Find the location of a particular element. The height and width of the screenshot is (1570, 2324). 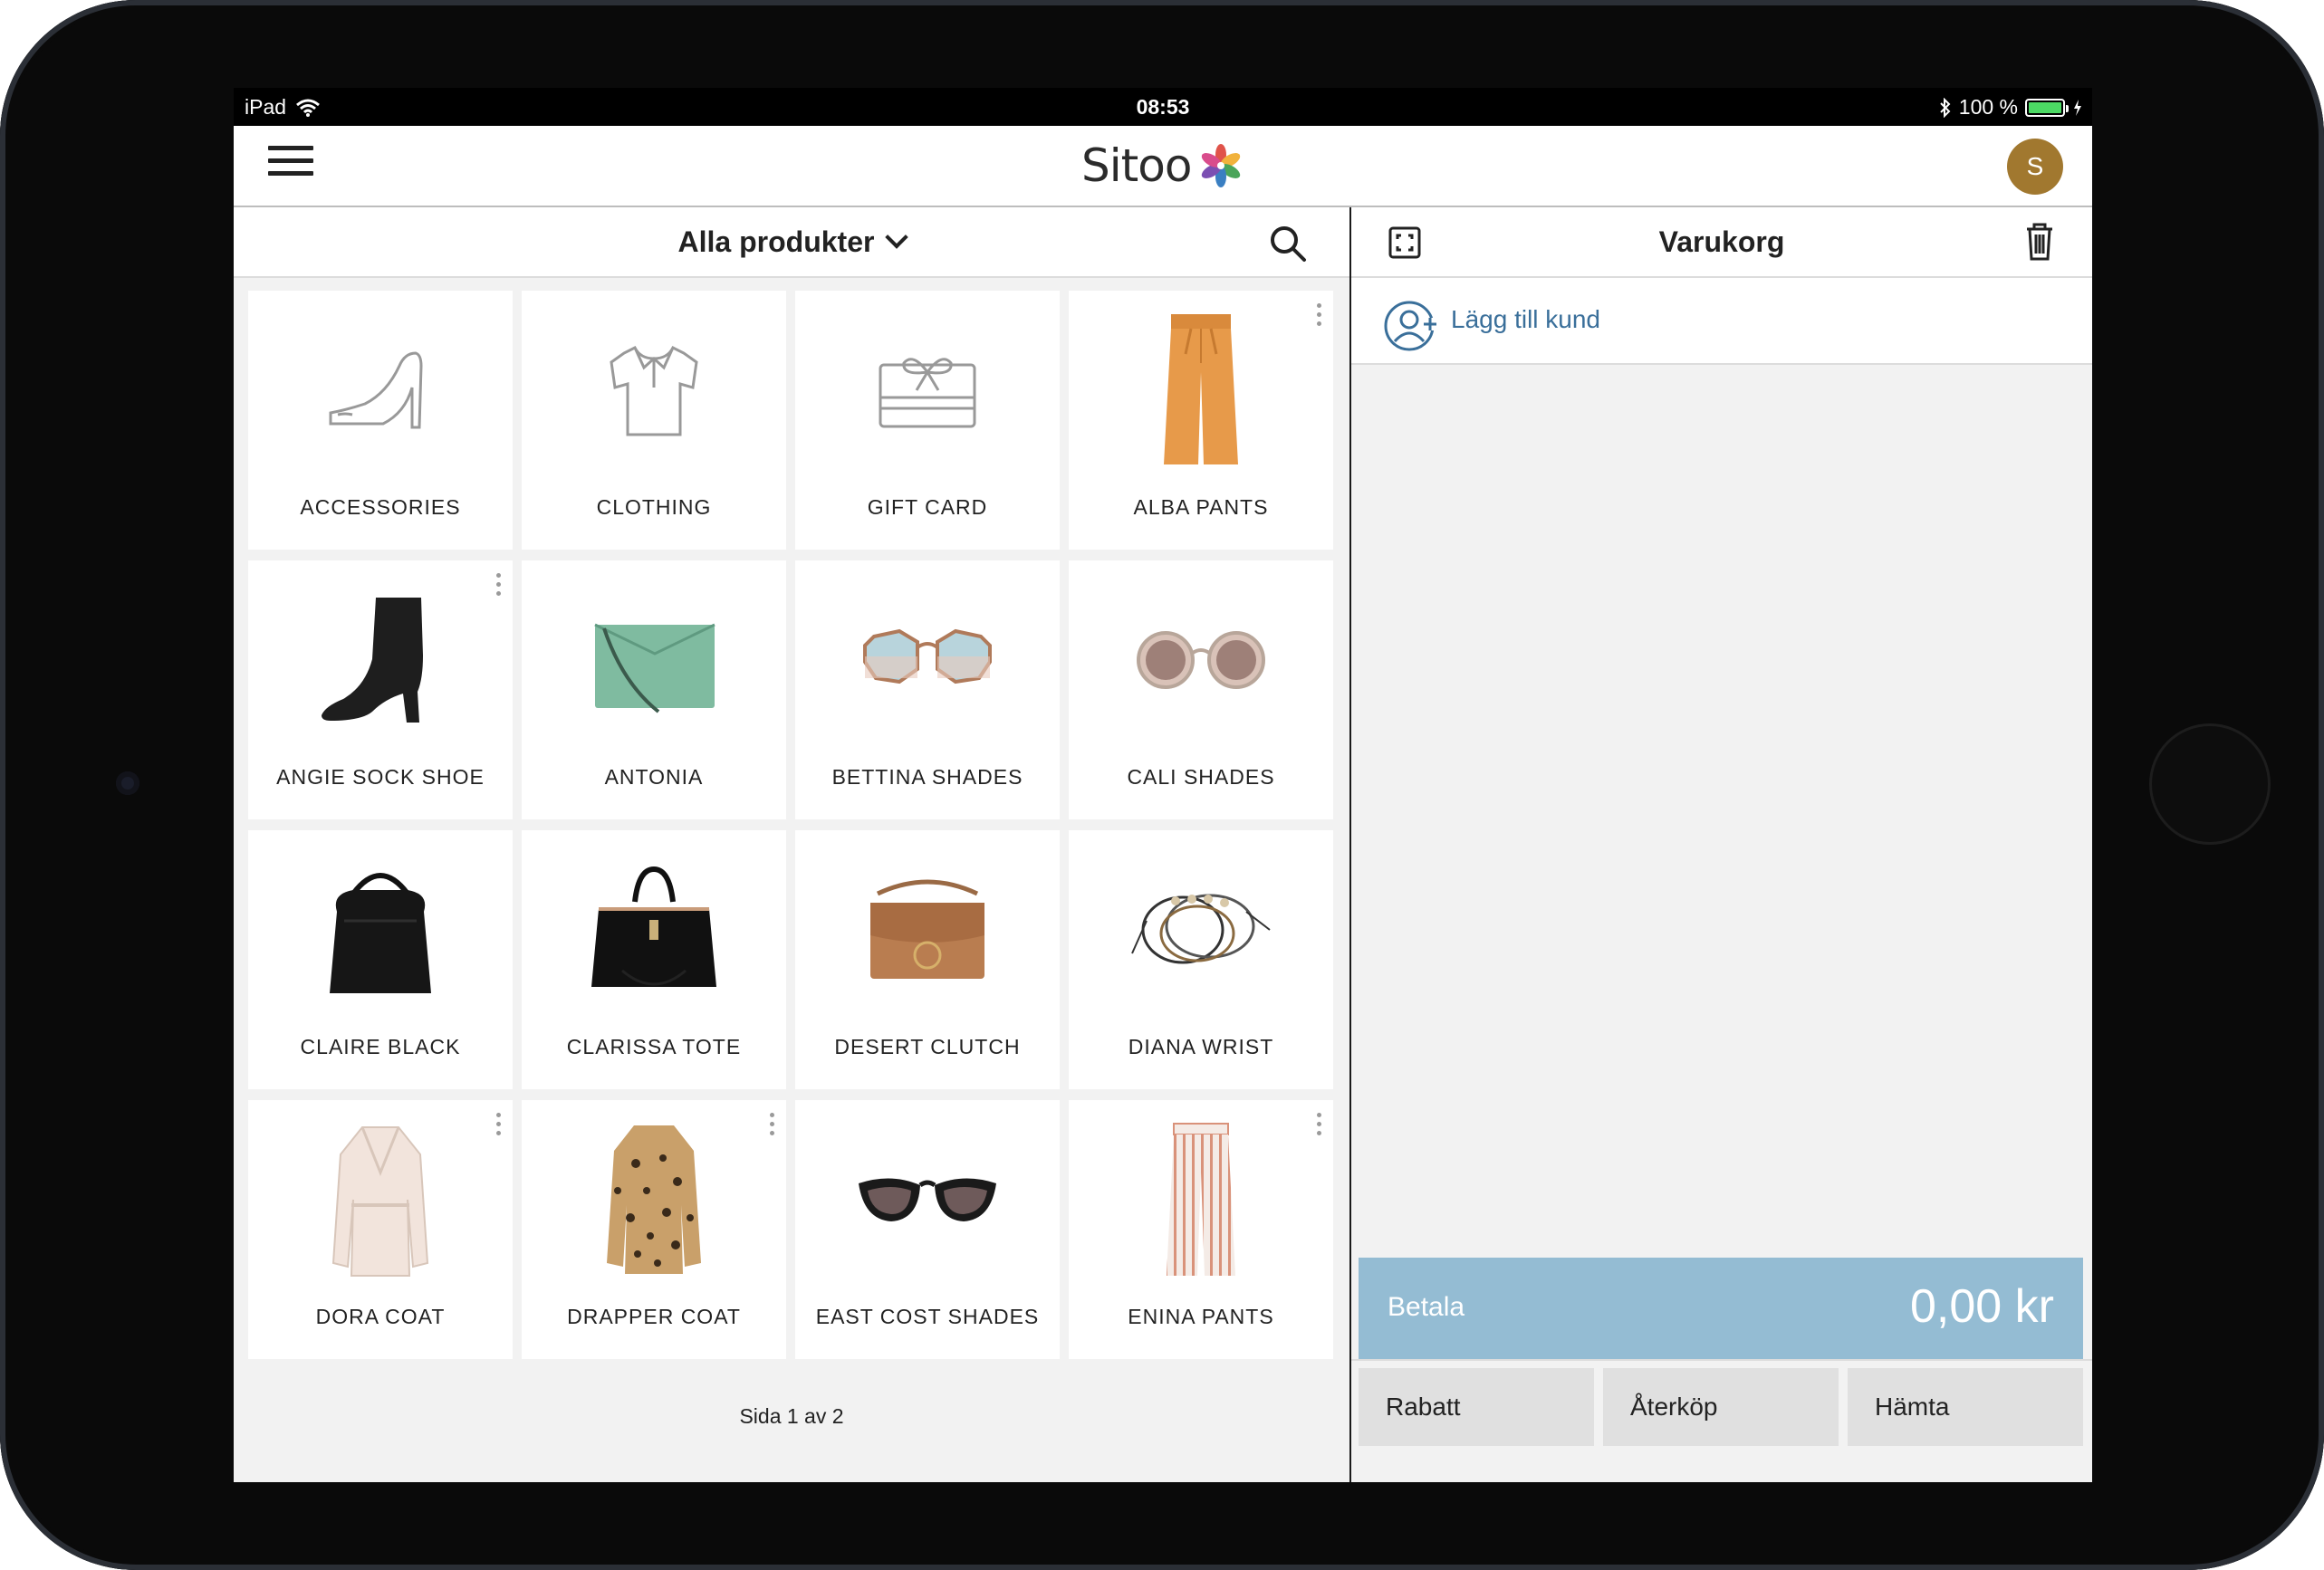

tile-label: GIFT CARD is located at coordinates (927, 507).